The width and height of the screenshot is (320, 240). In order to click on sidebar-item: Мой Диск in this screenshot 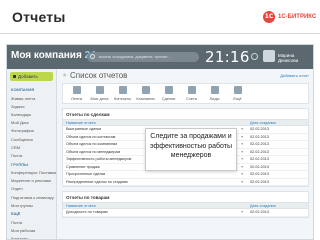, I will do `click(31, 123)`.